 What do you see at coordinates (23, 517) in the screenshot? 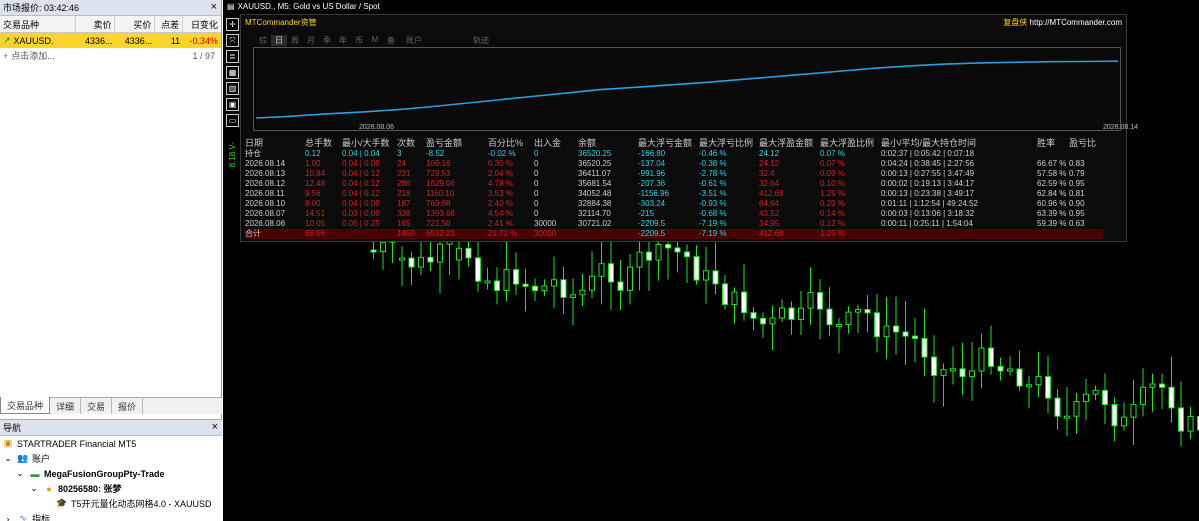
I see `indicator-icon: ∿` at bounding box center [23, 517].